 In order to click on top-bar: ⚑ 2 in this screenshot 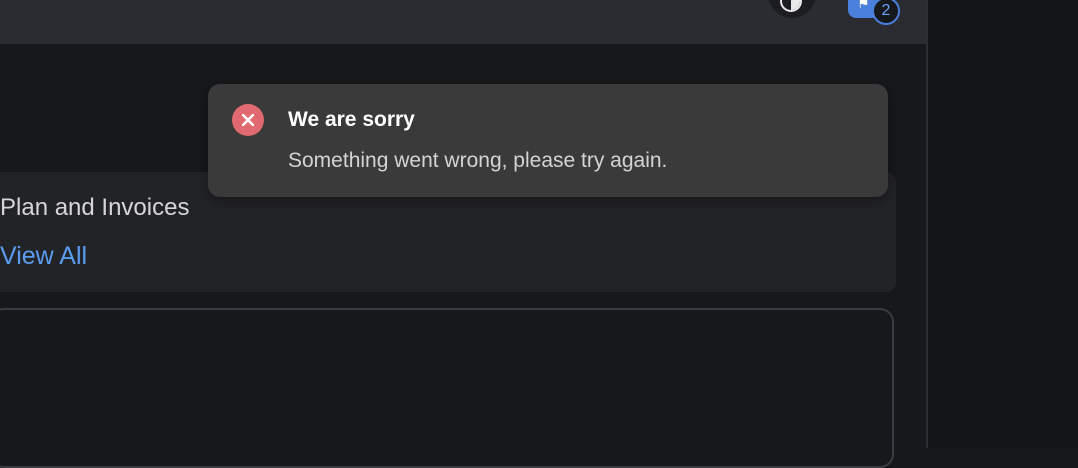, I will do `click(463, 22)`.